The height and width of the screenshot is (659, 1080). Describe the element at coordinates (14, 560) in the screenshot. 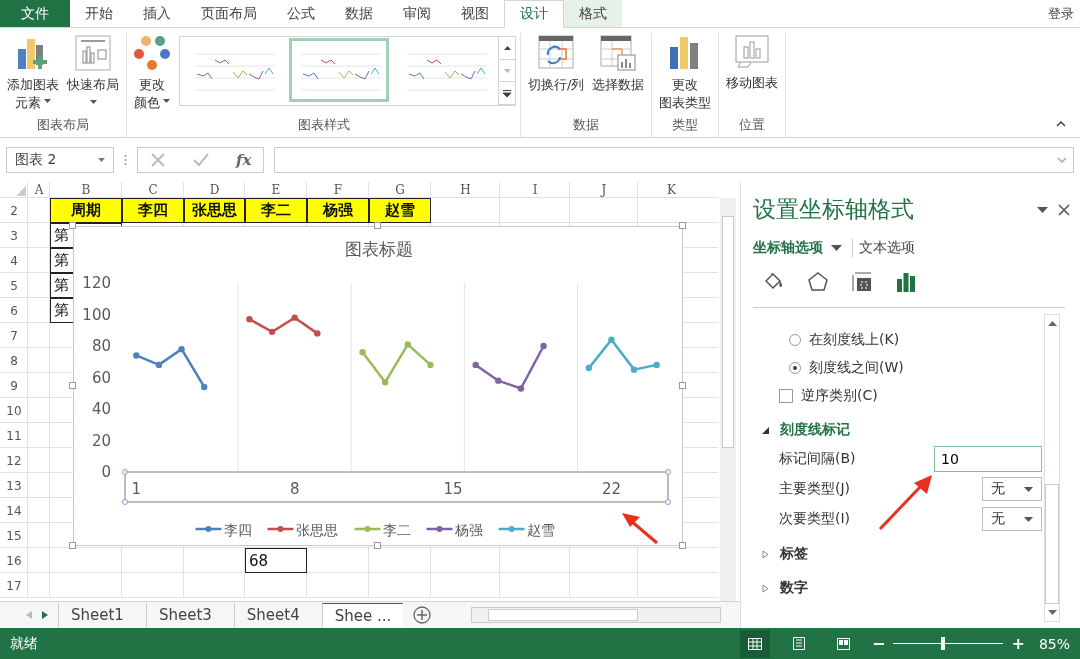

I see `row-header: 16` at that location.